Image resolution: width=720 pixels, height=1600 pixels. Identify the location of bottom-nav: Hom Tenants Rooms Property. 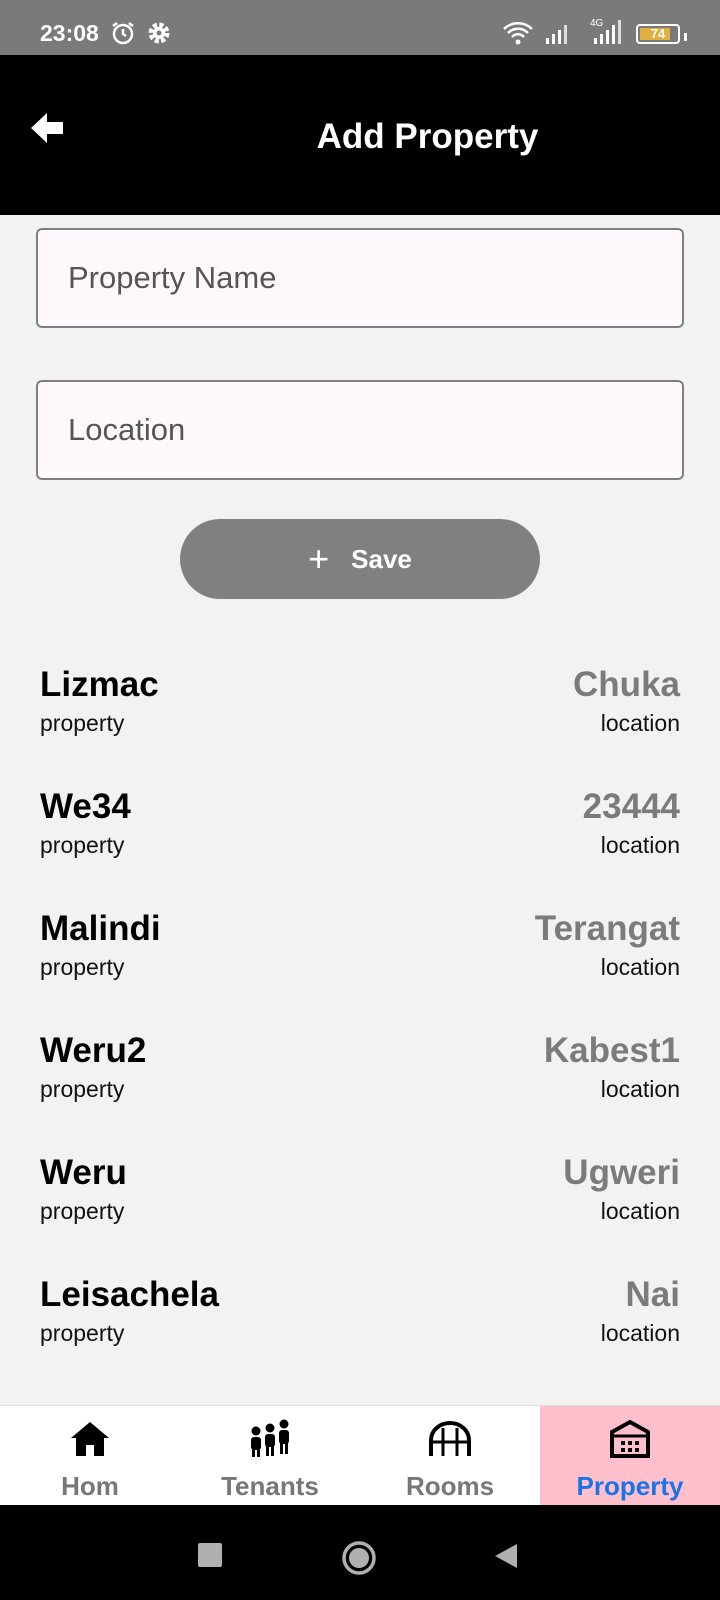
(360, 1455).